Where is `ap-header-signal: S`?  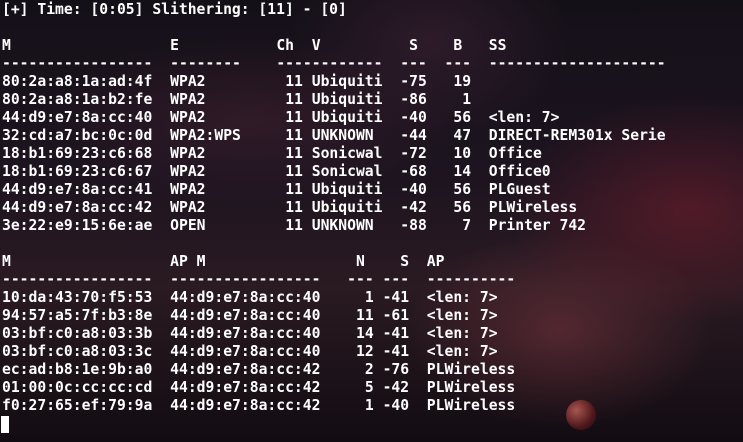 ap-header-signal: S is located at coordinates (413, 45).